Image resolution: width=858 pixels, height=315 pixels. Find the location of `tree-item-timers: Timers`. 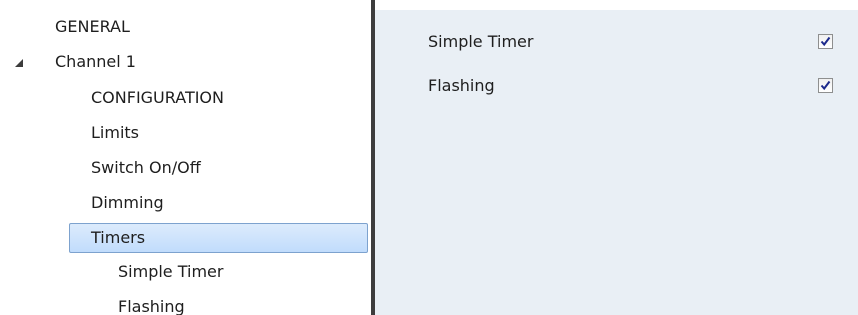

tree-item-timers: Timers is located at coordinates (218, 238).